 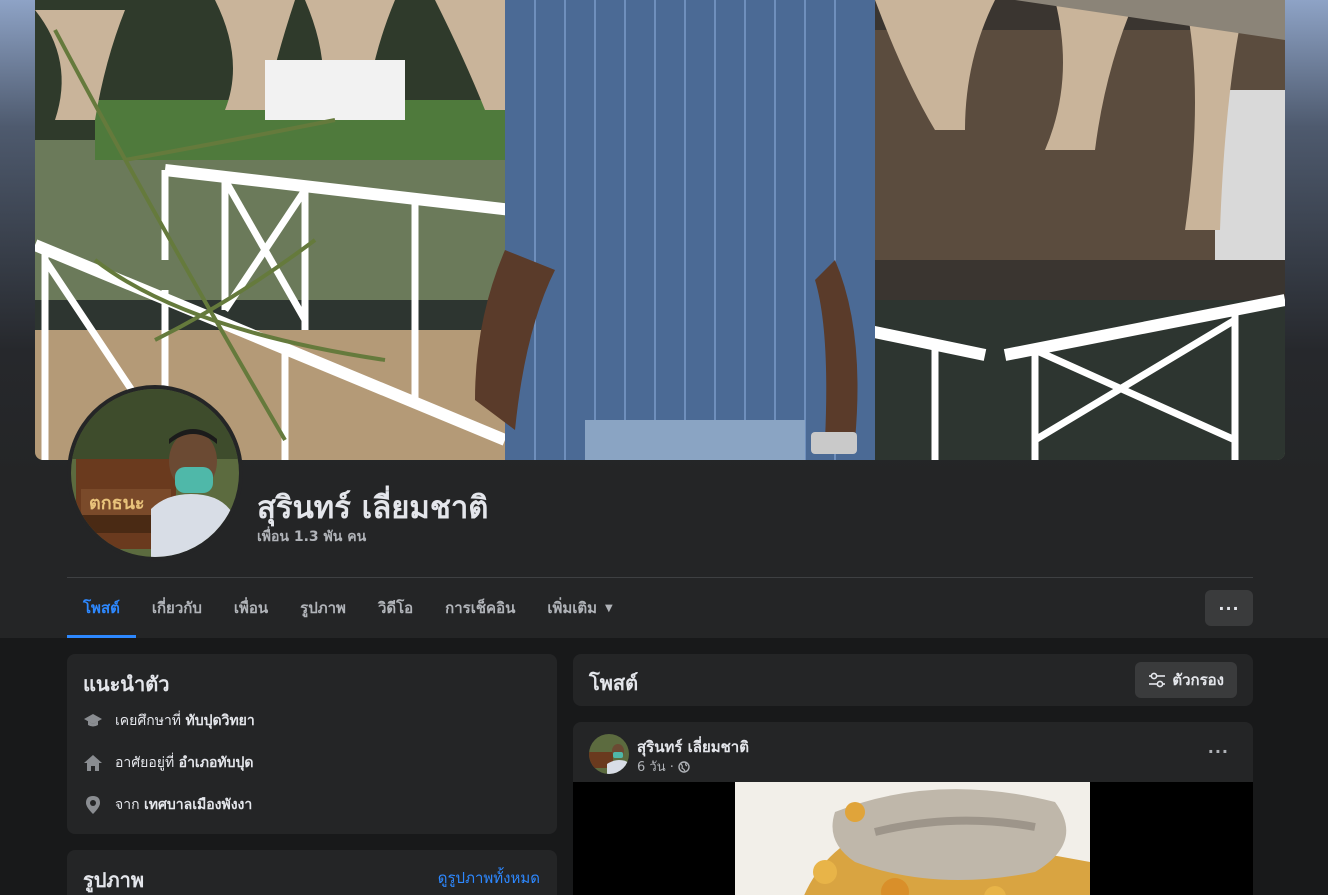 What do you see at coordinates (489, 878) in the screenshot?
I see `see-all-photos-link: ดูรูปภาพทั้งหมด` at bounding box center [489, 878].